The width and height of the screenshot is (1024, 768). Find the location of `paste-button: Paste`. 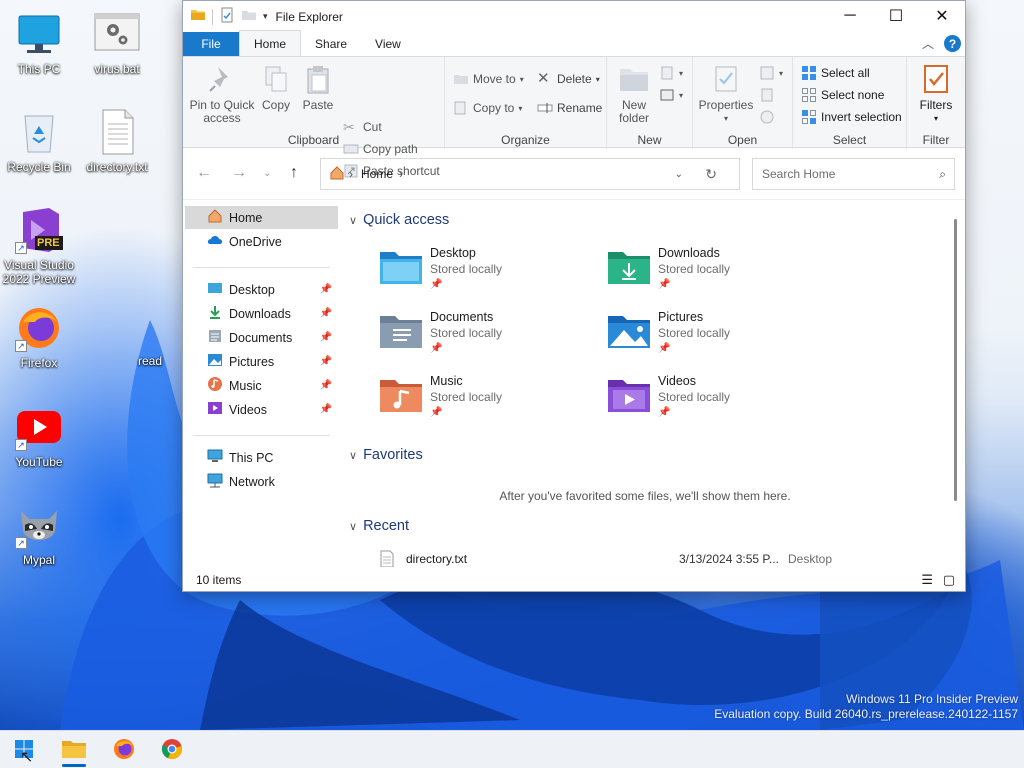

paste-button: Paste is located at coordinates (318, 87).